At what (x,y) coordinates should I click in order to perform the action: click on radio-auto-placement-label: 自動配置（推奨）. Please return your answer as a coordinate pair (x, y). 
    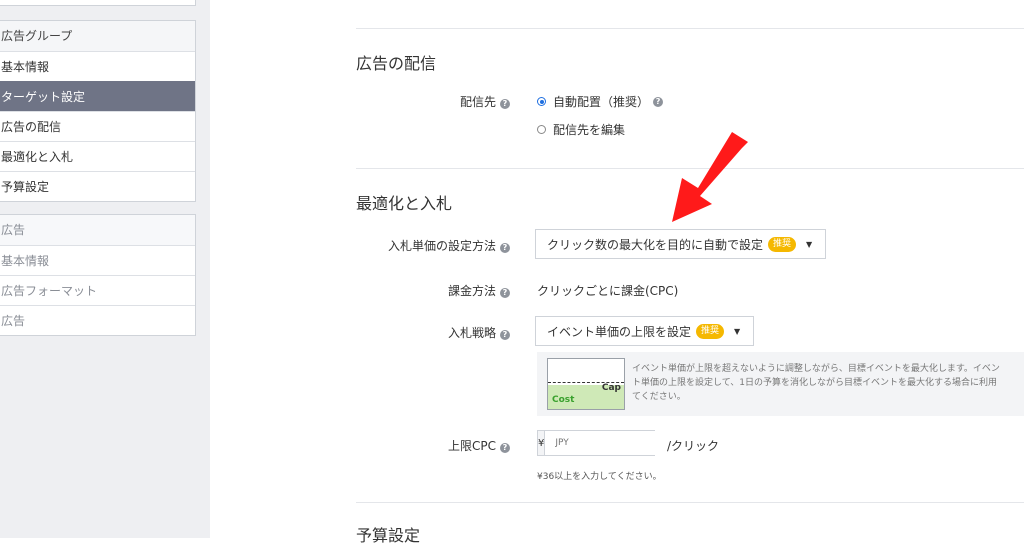
    Looking at the image, I should click on (601, 102).